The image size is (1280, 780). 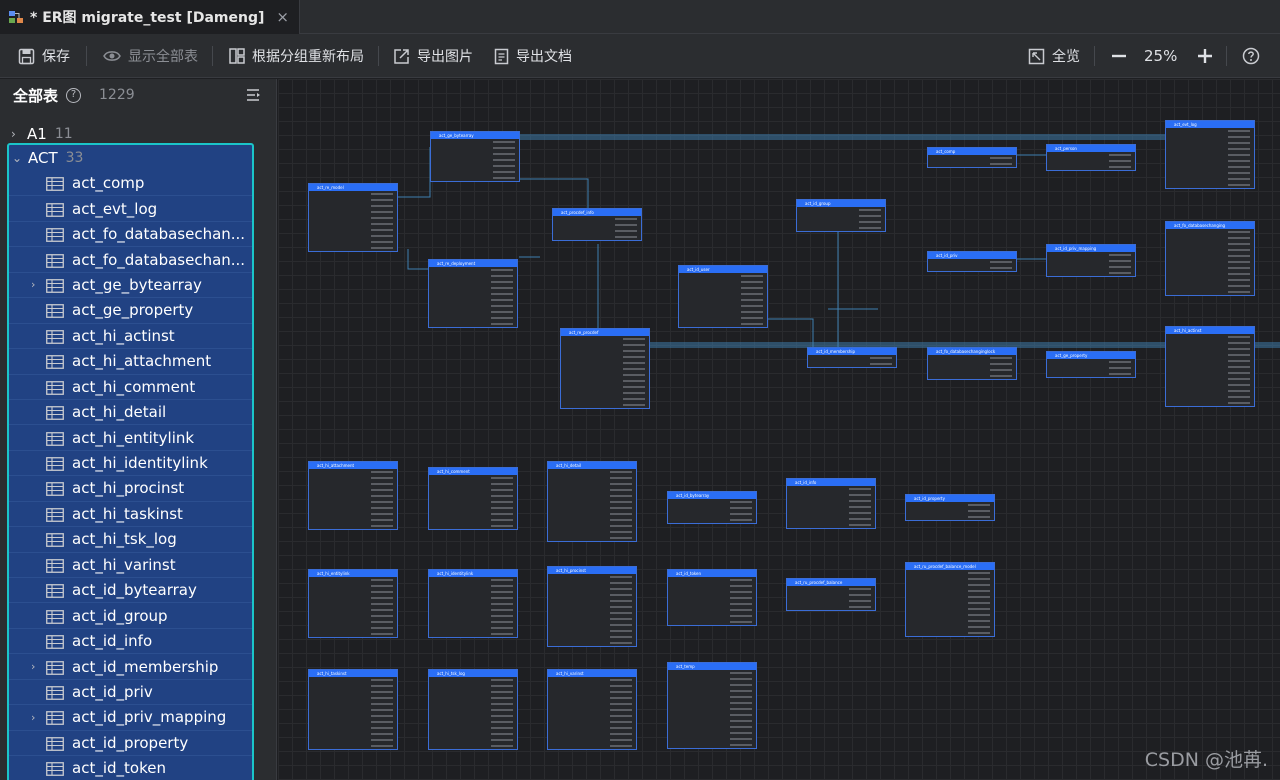 I want to click on er-table-title: act_re_deployment, so click(x=473, y=263).